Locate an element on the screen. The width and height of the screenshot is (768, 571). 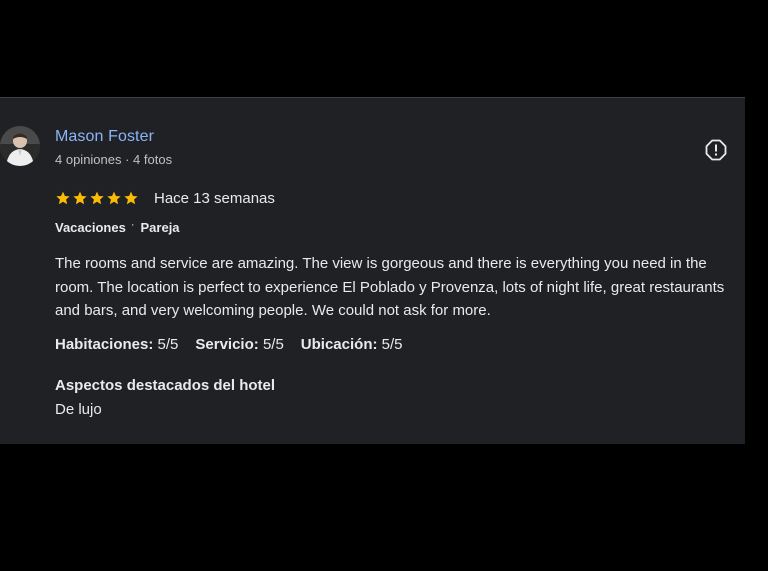
avatar-image is located at coordinates (20, 146).